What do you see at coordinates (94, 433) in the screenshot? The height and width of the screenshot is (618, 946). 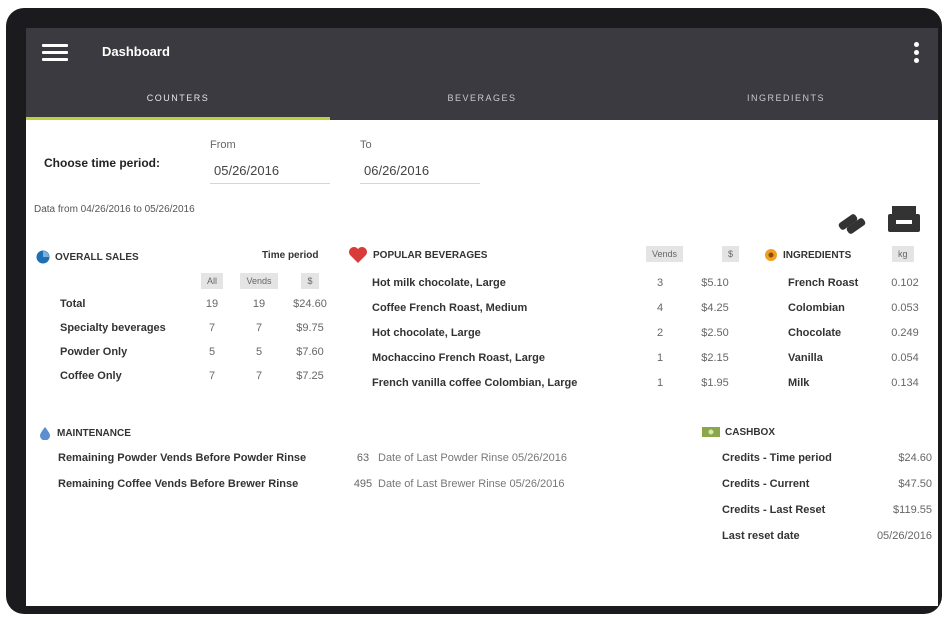 I see `maintenance-title: MAINTENANCE` at bounding box center [94, 433].